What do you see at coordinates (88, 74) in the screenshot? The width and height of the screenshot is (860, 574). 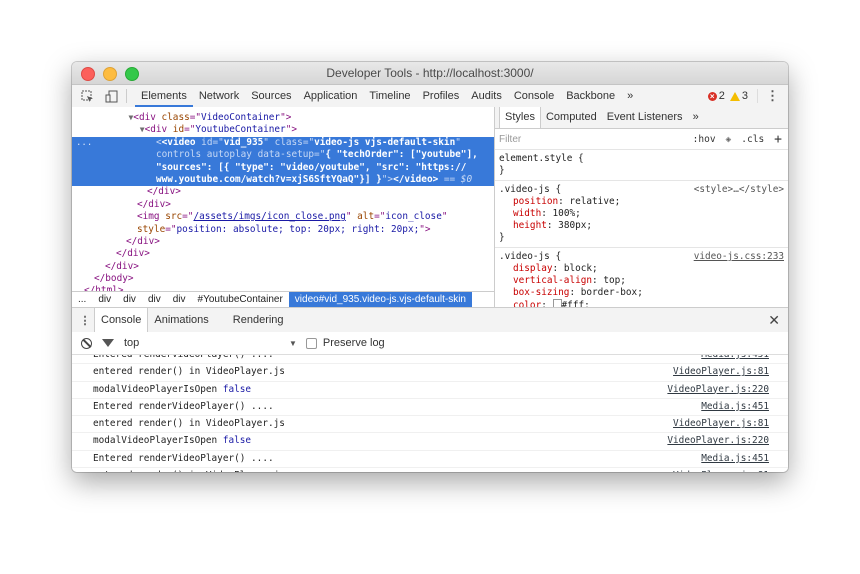 I see `close-window-button` at bounding box center [88, 74].